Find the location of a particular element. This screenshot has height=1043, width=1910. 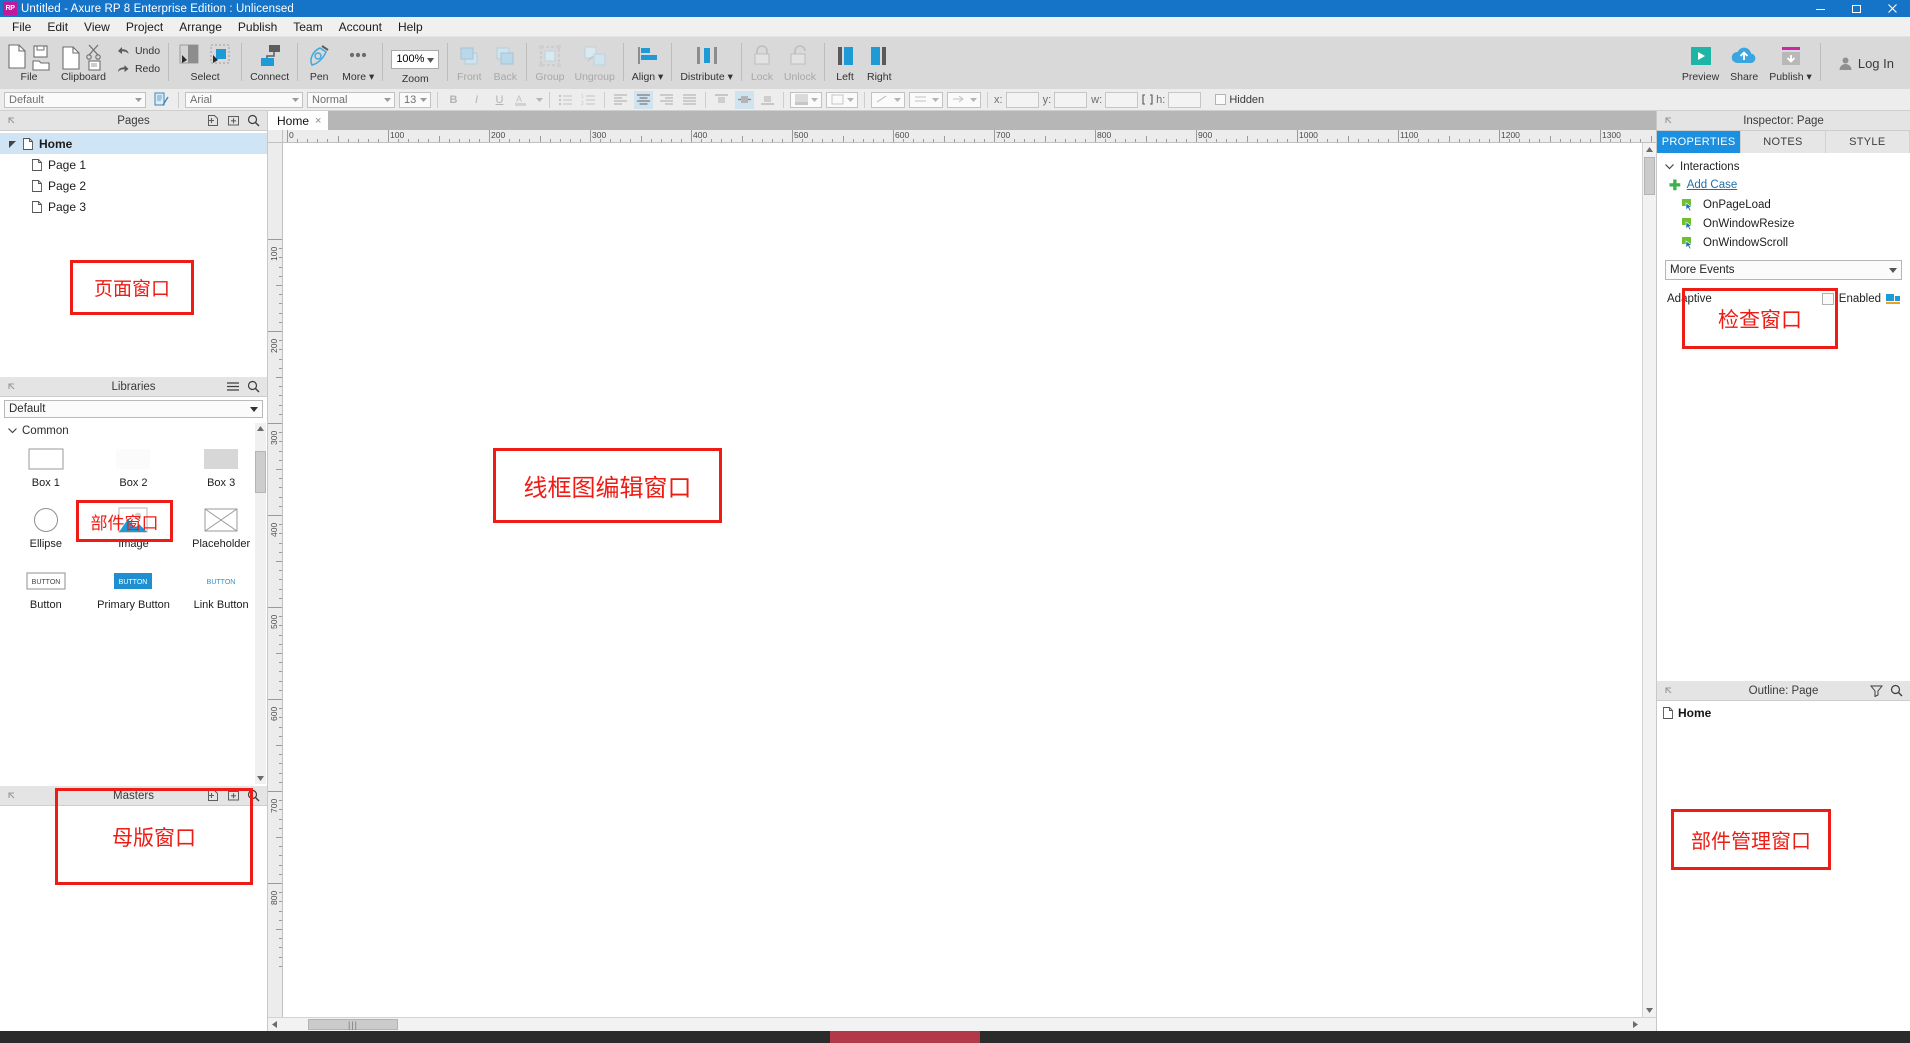

minimize-icon is located at coordinates (1820, 8).